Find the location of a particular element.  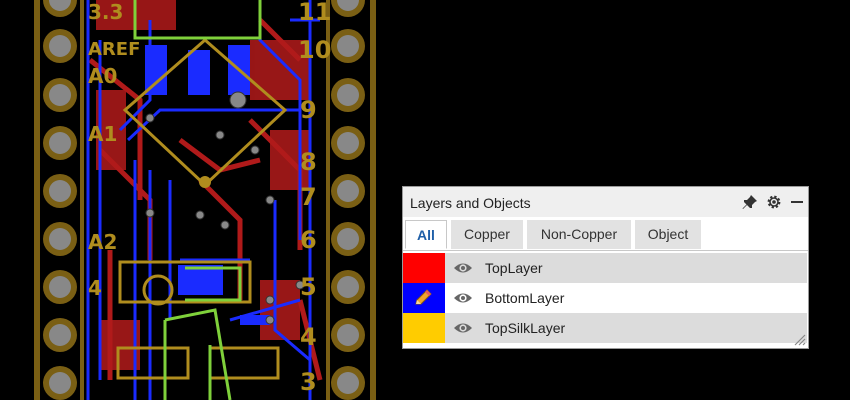

silk-label-left-4: A2 is located at coordinates (103, 242).